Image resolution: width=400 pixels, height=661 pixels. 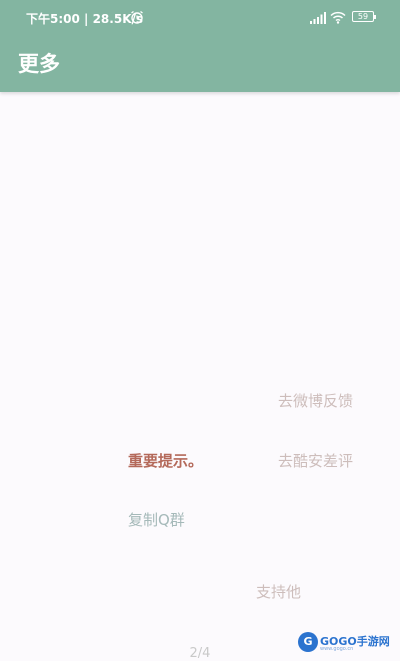 What do you see at coordinates (364, 16) in the screenshot?
I see `battery-icon: 59` at bounding box center [364, 16].